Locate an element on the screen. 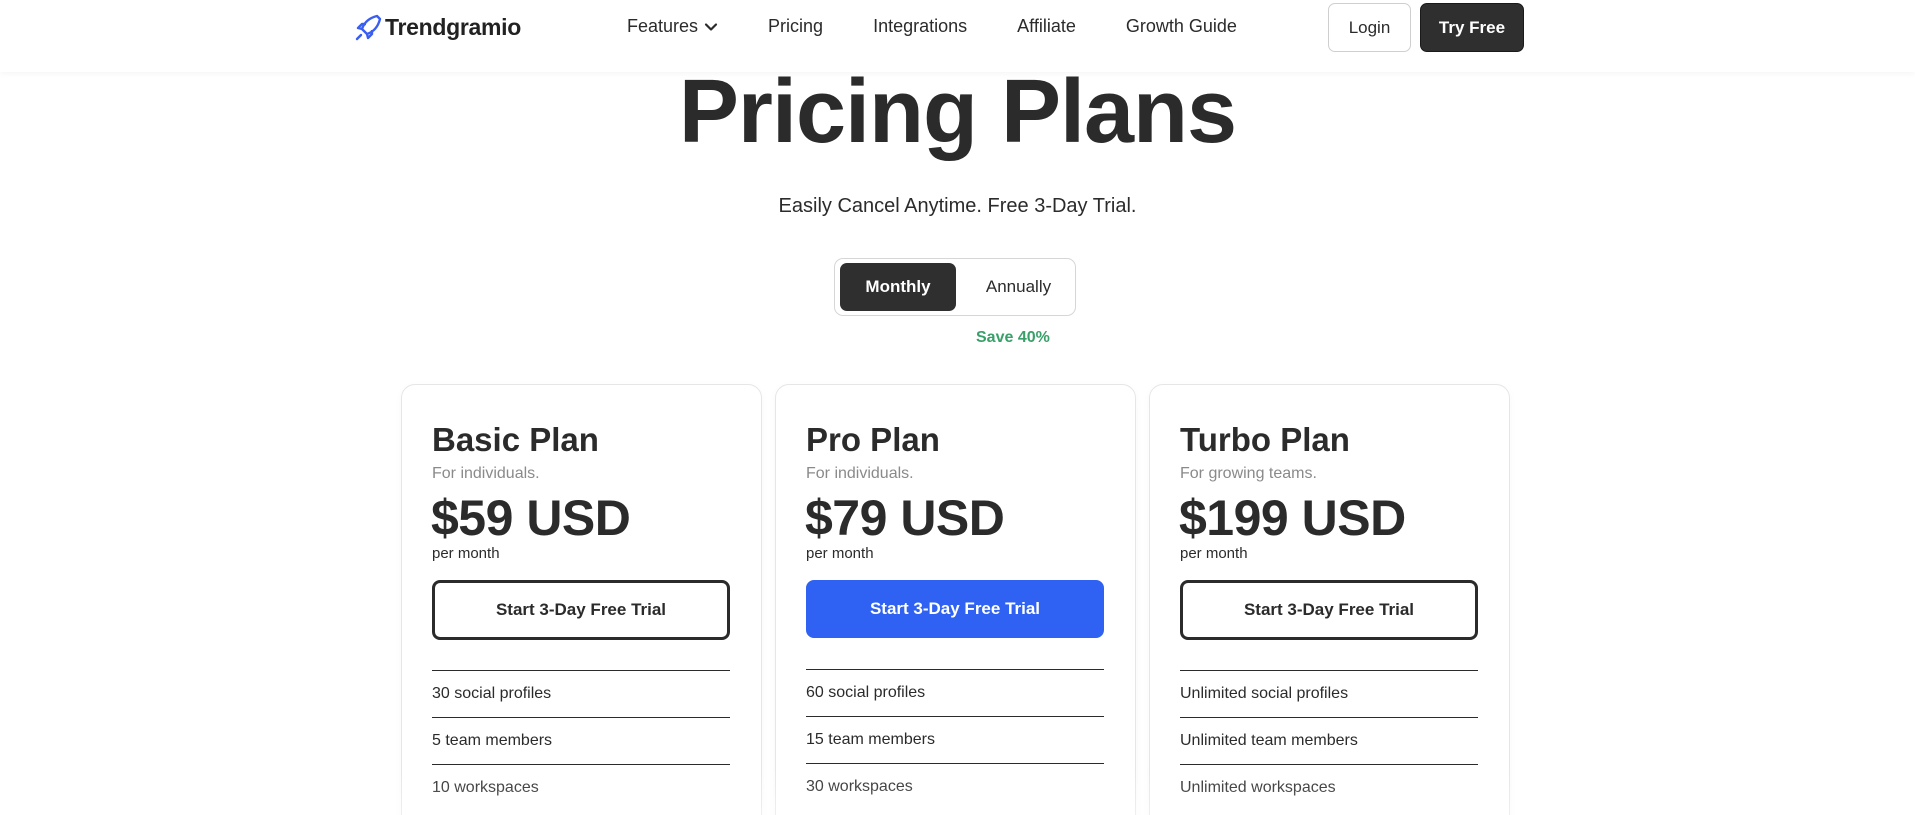 The width and height of the screenshot is (1915, 815). nav-item-pricing: Pricing is located at coordinates (795, 26).